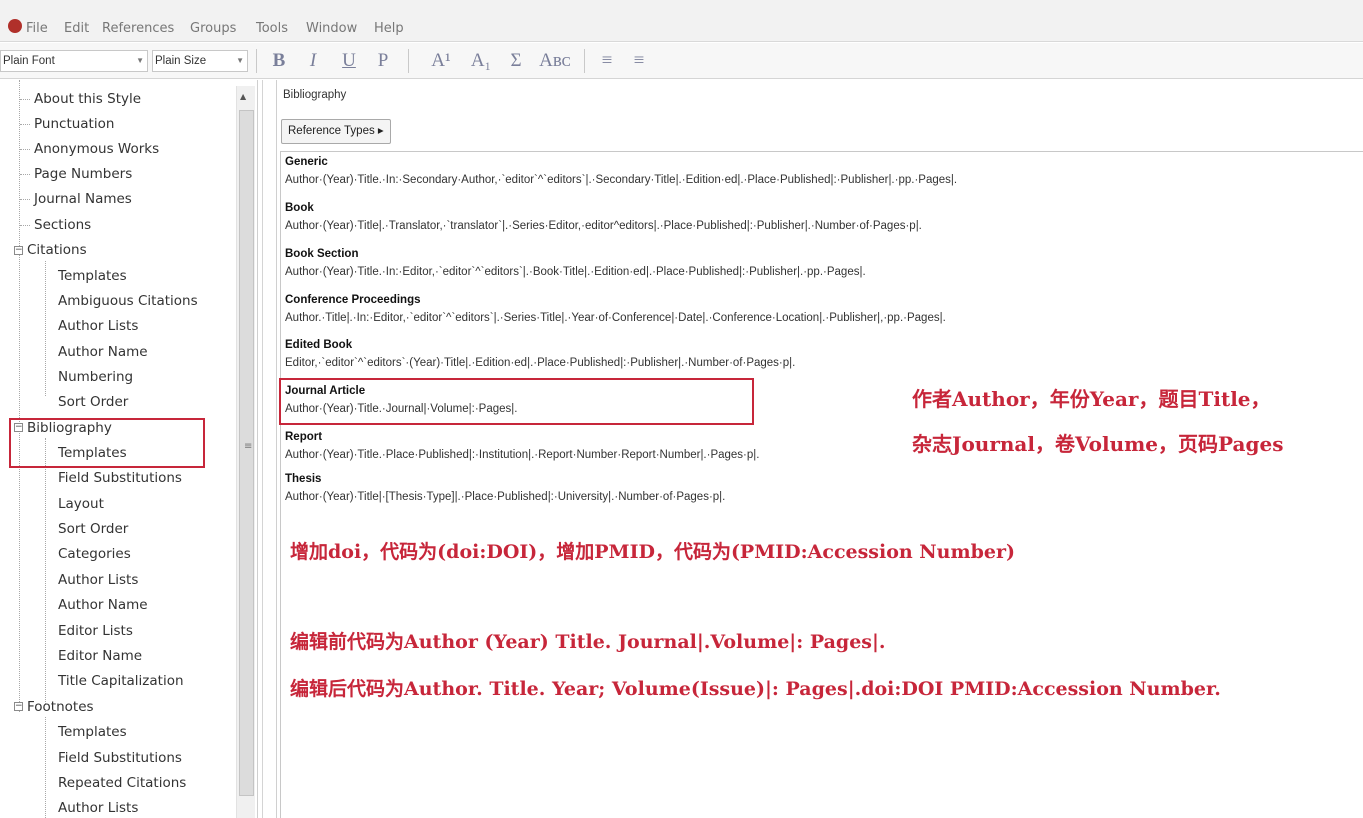 The image size is (1363, 818). Describe the element at coordinates (1098, 444) in the screenshot. I see `annotation-fields-line2: 杂志Journal，卷Volume，页码Pages` at that location.